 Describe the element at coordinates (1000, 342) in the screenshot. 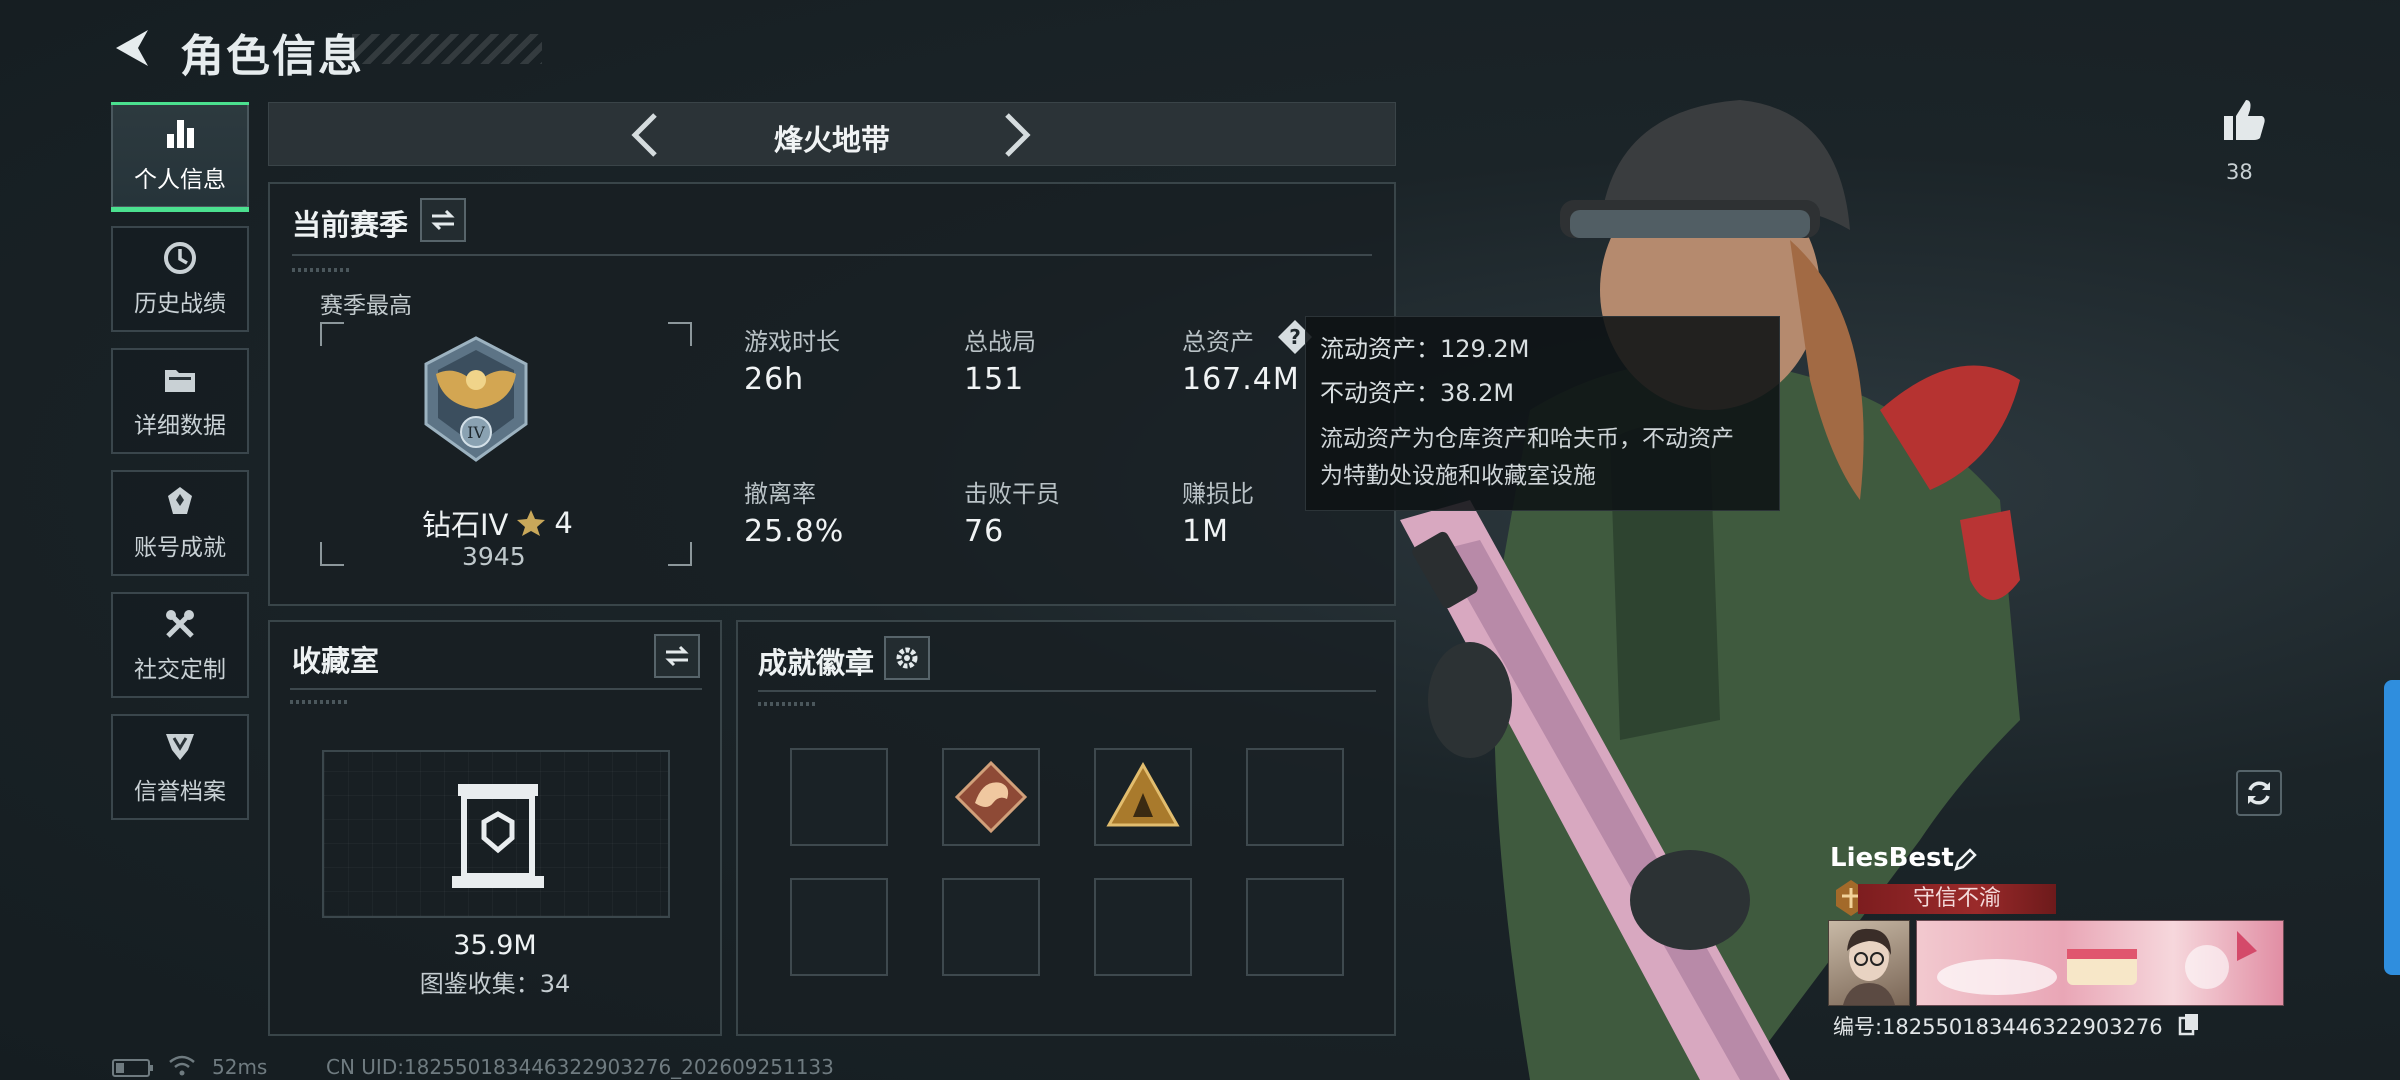

I see `stat-label-matches: 总战局` at that location.